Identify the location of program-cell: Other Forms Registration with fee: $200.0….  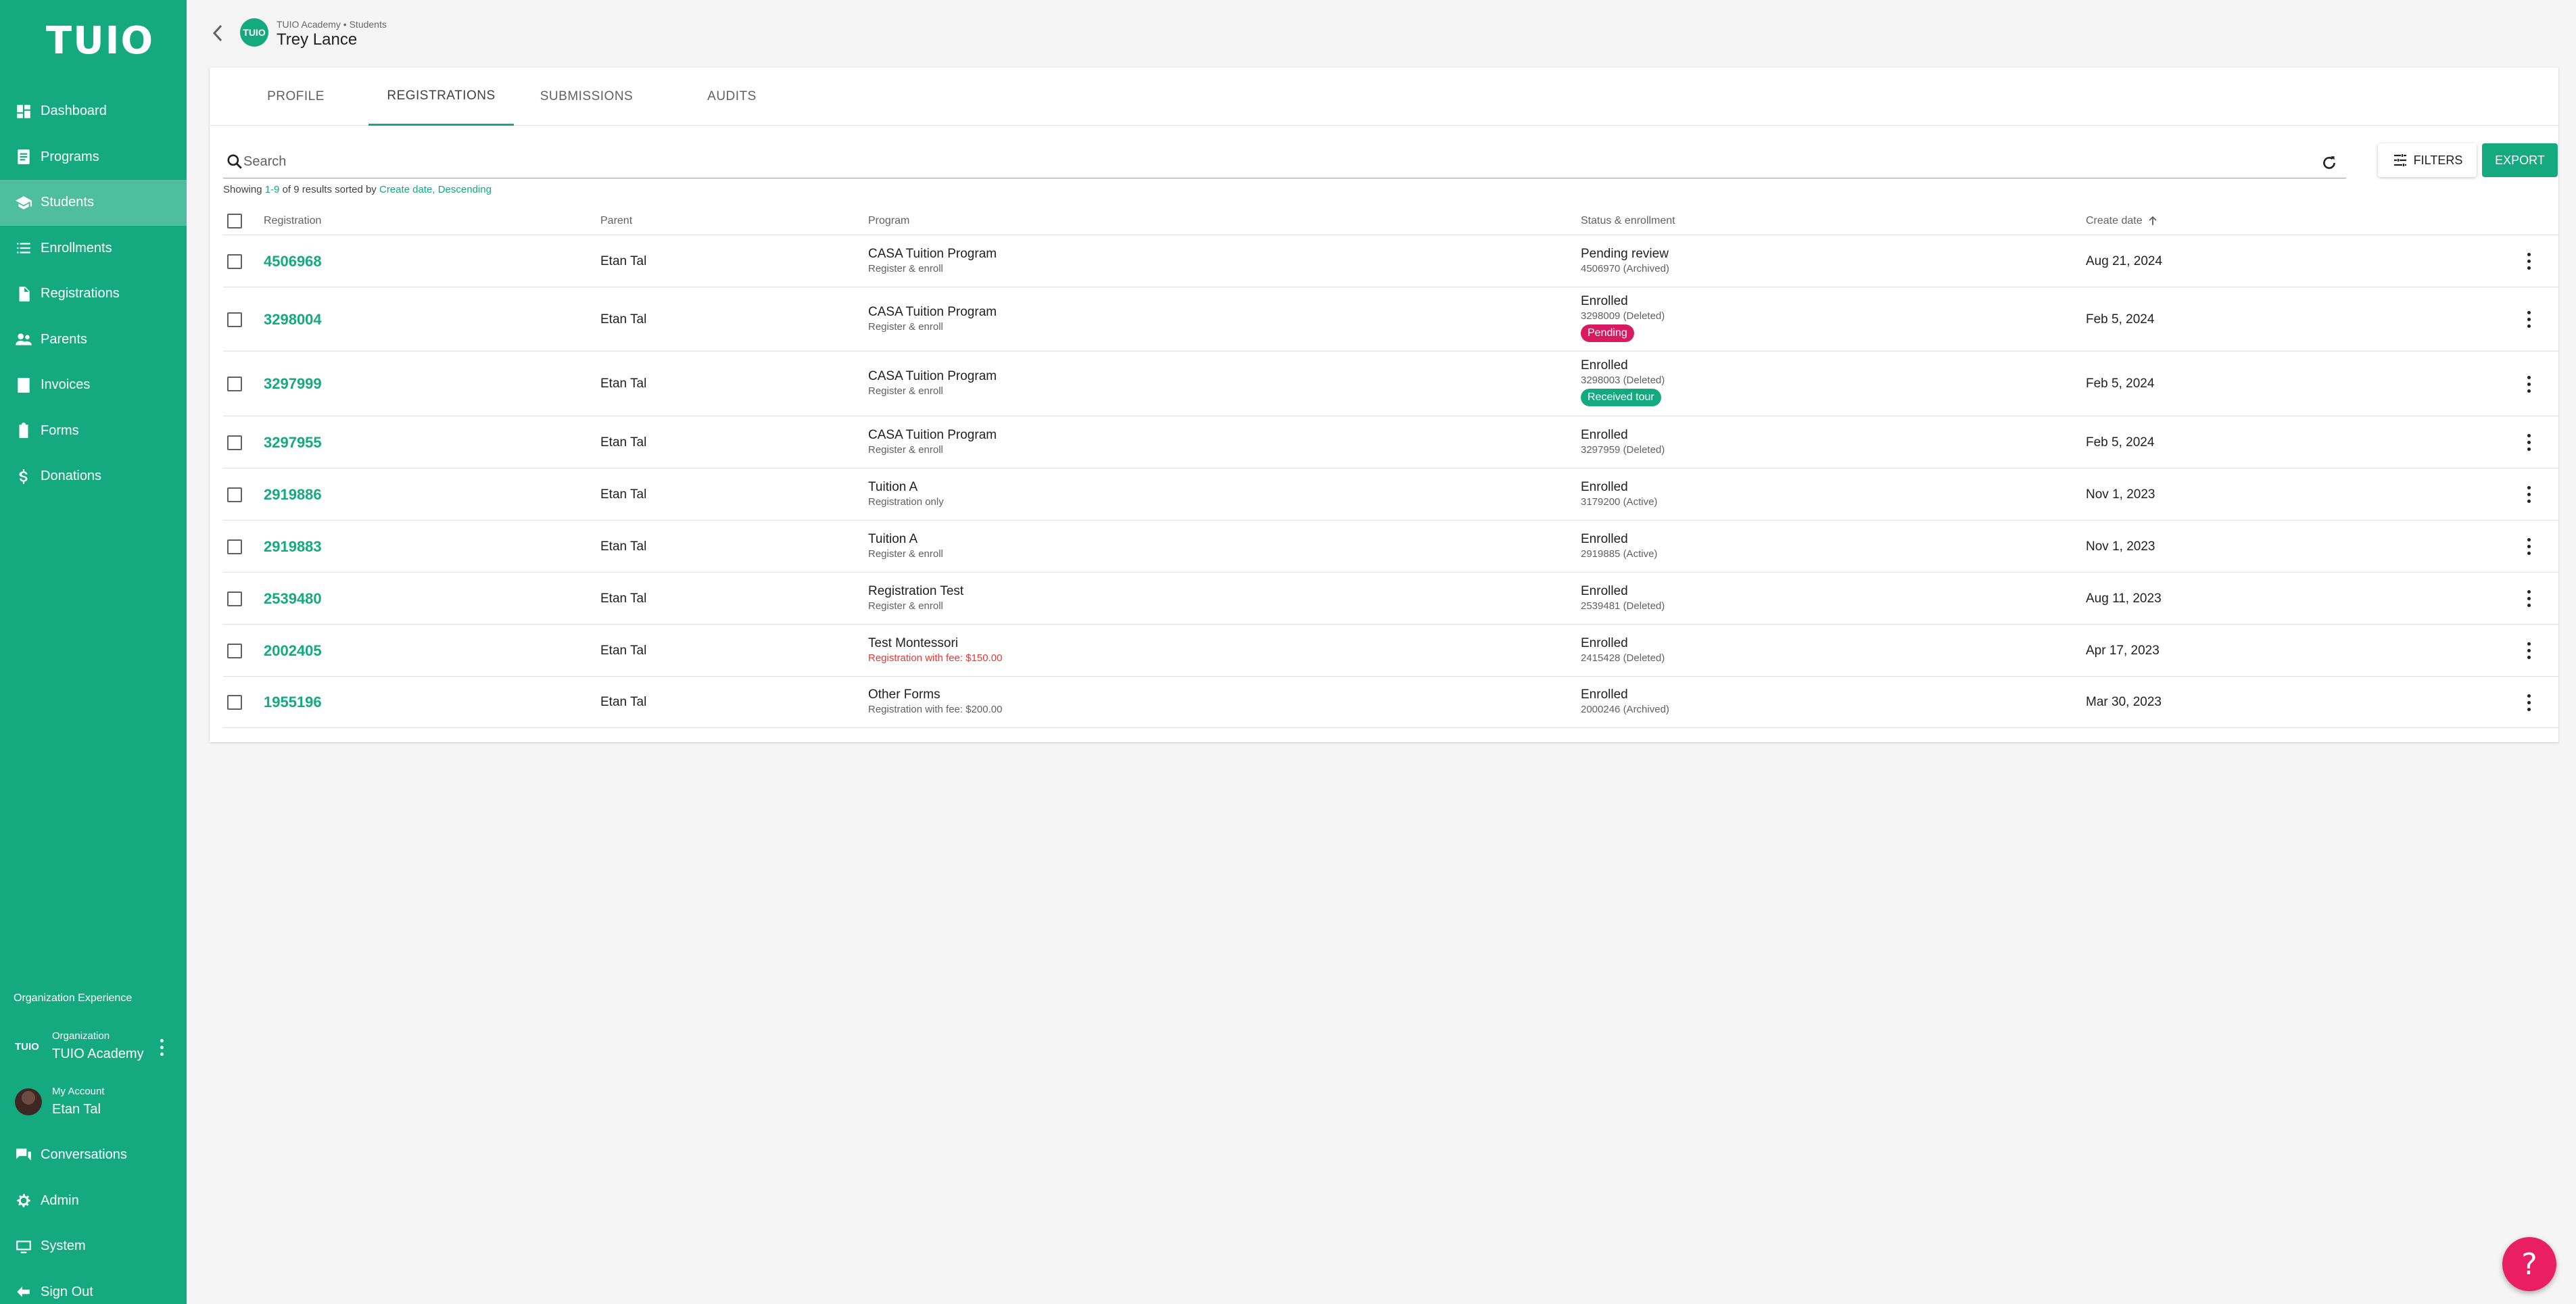
(935, 701).